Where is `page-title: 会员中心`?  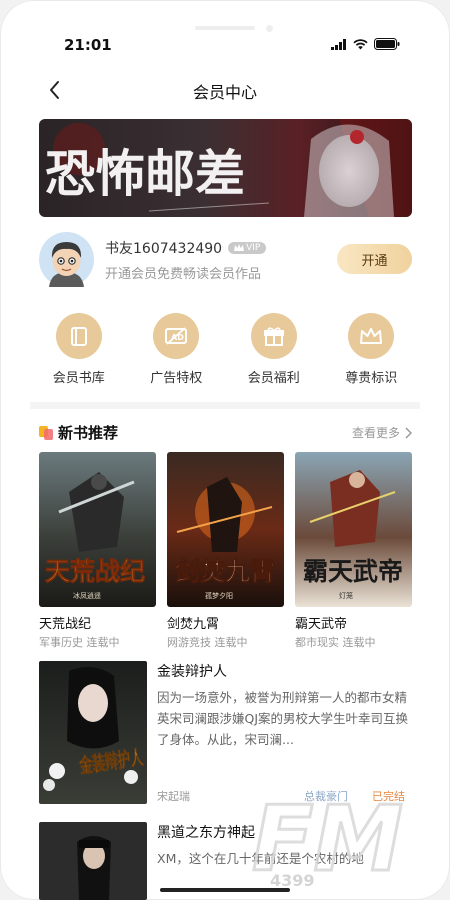 page-title: 会员中心 is located at coordinates (224, 92).